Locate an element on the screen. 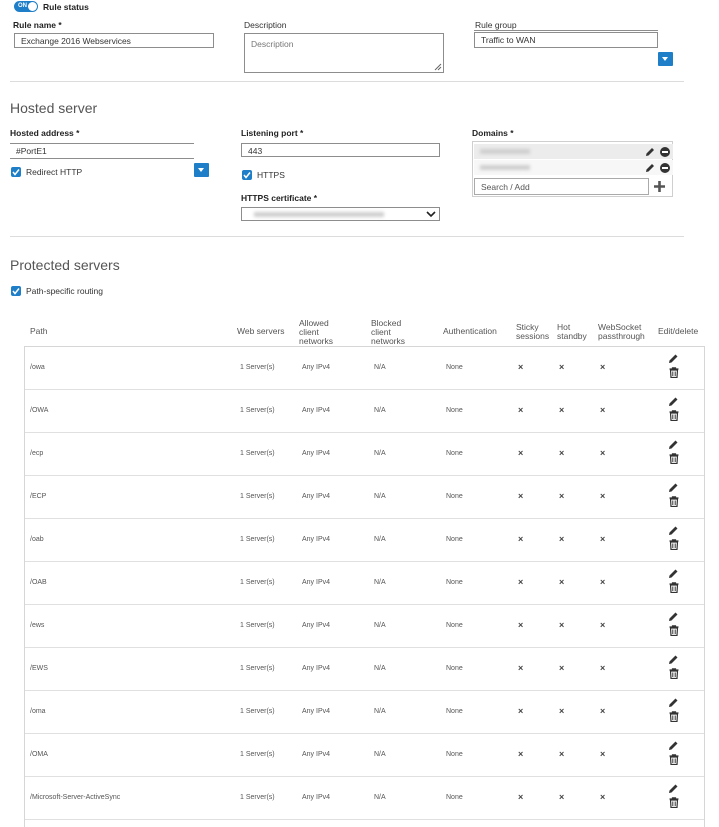 Image resolution: width=719 pixels, height=827 pixels. domain-search-input: Search / Add is located at coordinates (561, 186).